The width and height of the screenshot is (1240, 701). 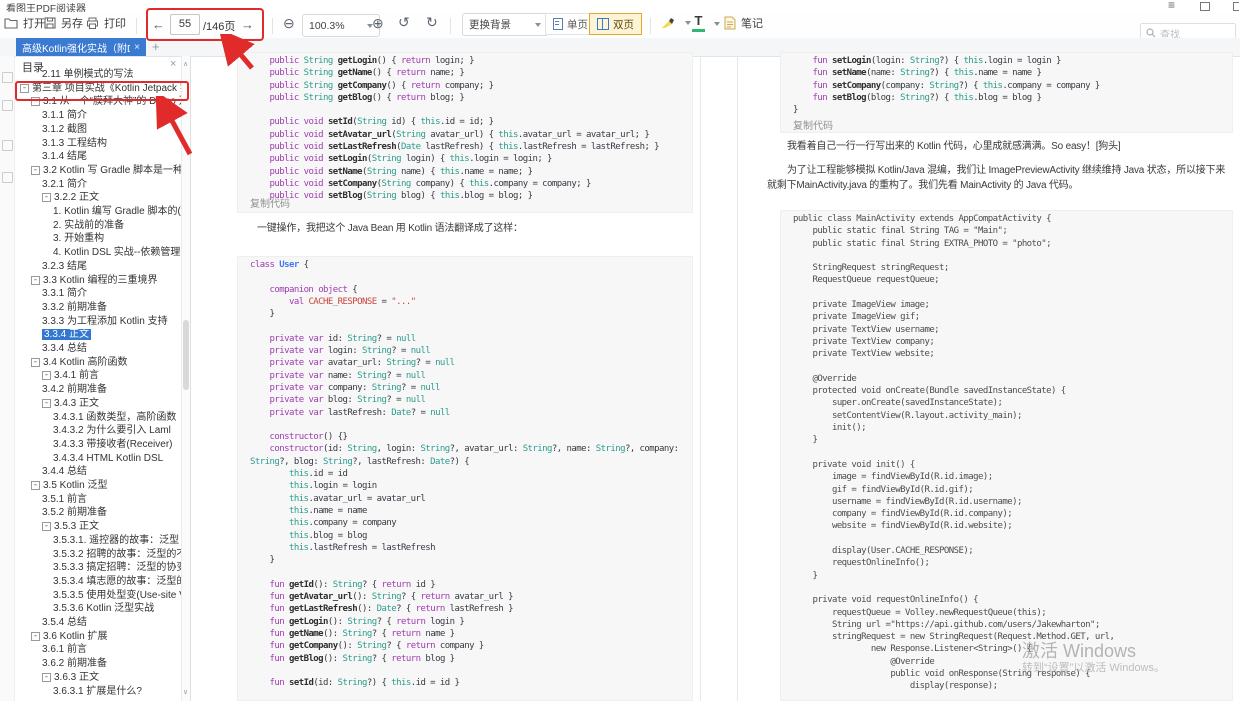 What do you see at coordinates (65, 116) in the screenshot?
I see `toc-item-label: 3.1.1 简介` at bounding box center [65, 116].